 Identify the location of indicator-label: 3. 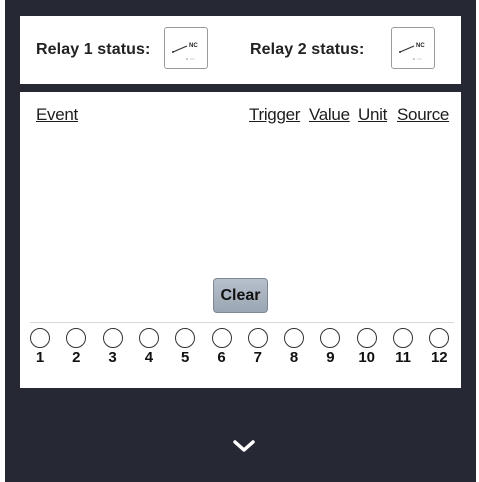
(112, 357).